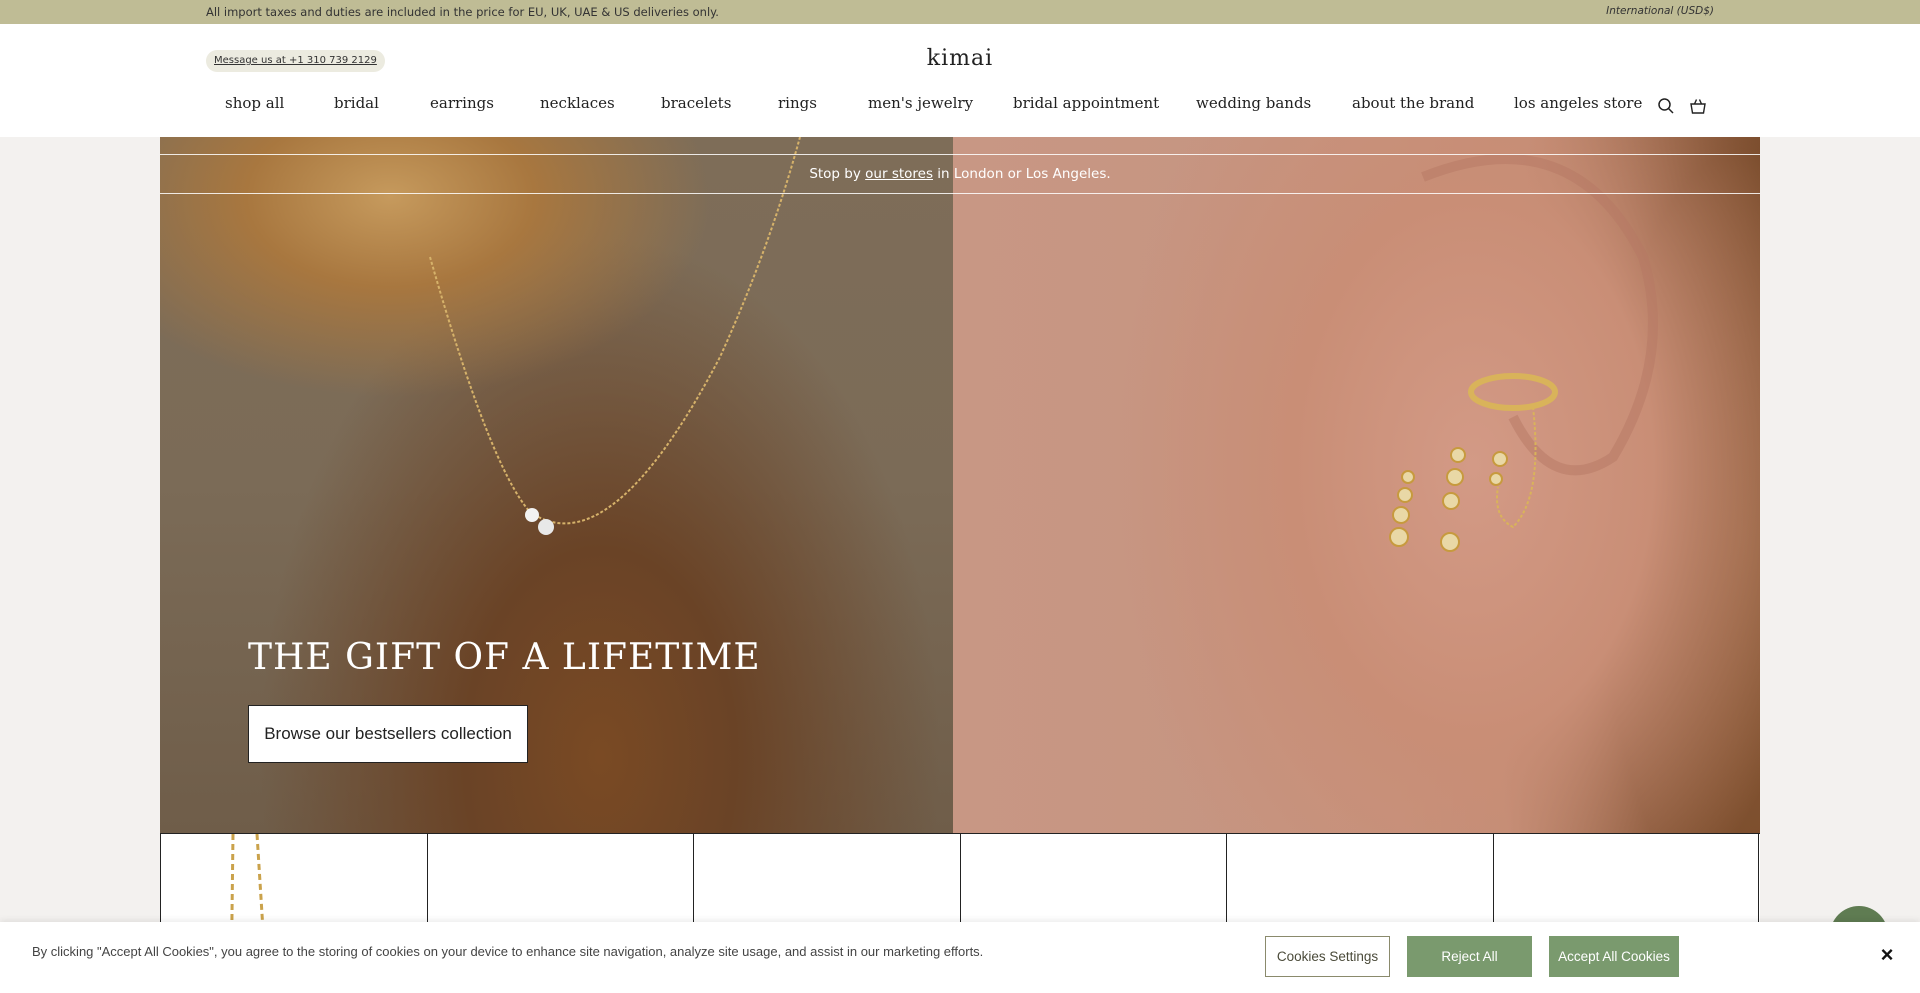 The height and width of the screenshot is (993, 1920). Describe the element at coordinates (577, 103) in the screenshot. I see `nav-necklaces: necklaces` at that location.